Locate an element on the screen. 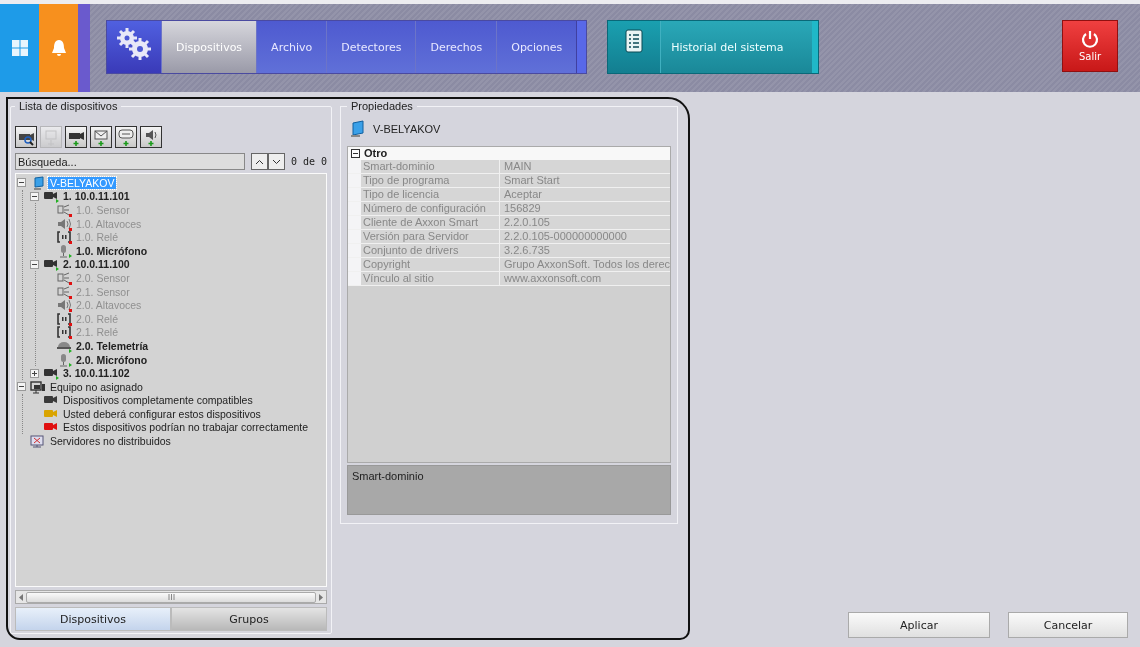 This screenshot has height=647, width=1140. power-icon is located at coordinates (1090, 39).